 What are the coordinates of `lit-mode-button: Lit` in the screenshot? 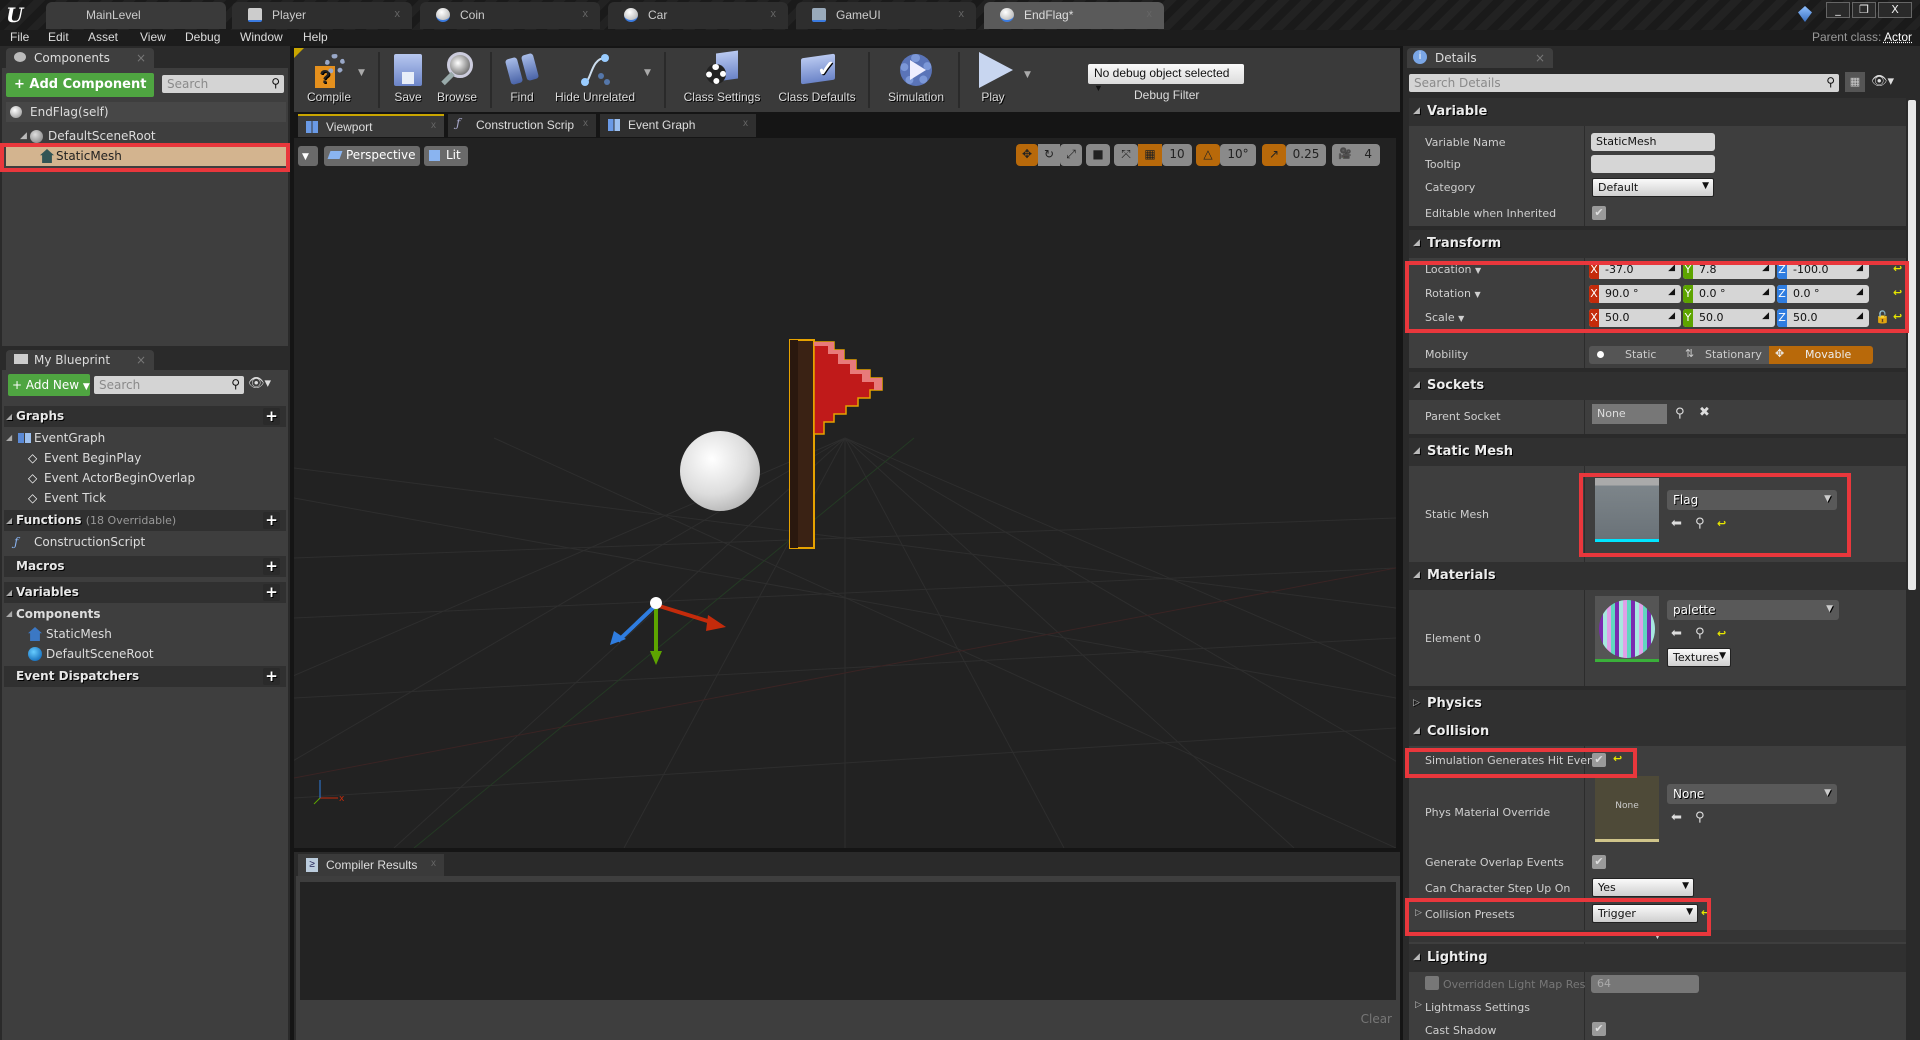 It's located at (446, 156).